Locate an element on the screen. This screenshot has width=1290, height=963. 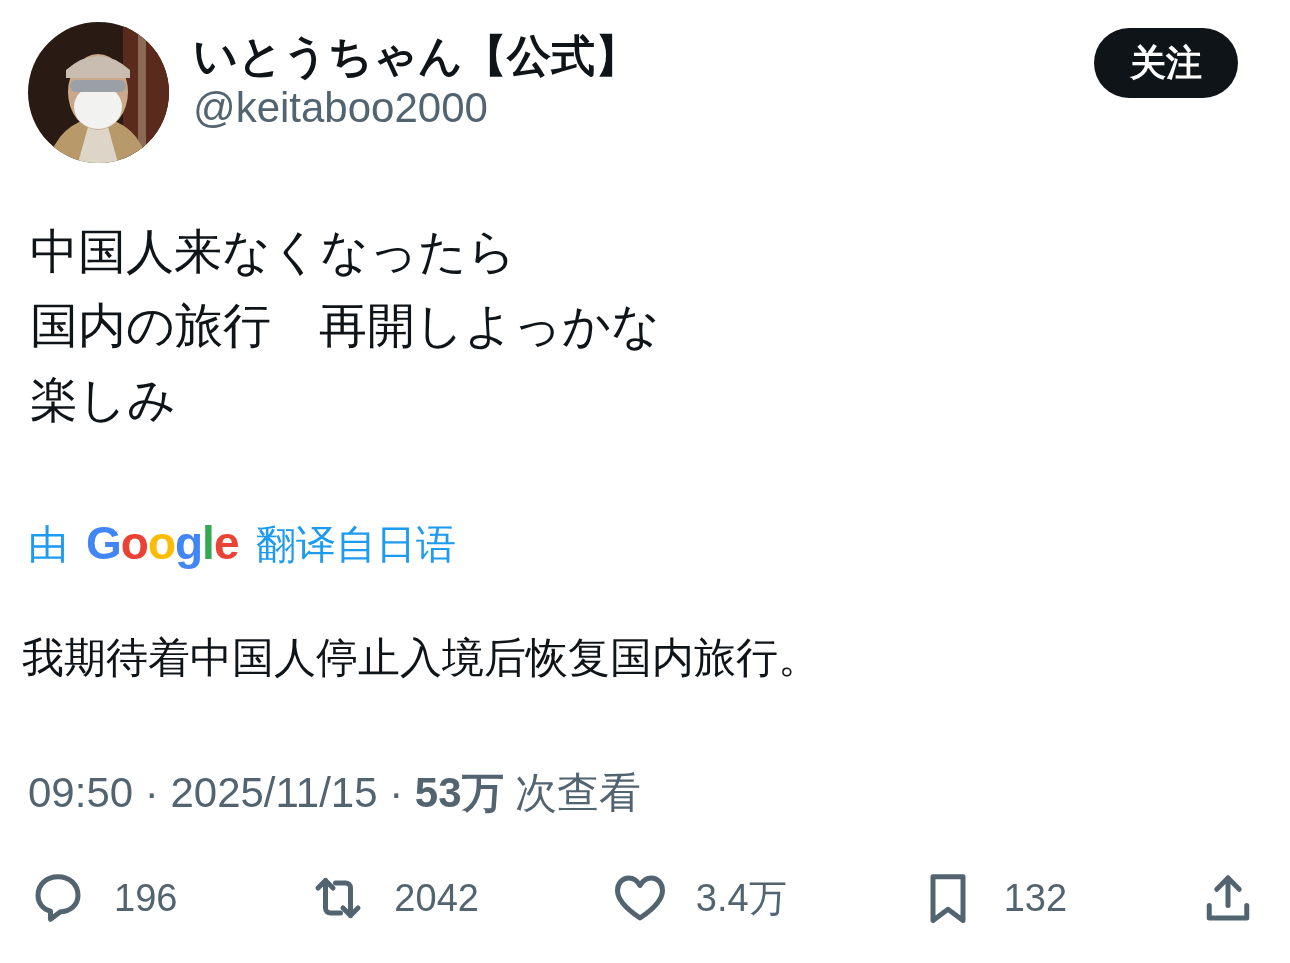
bookmark-button: 132 is located at coordinates (992, 898).